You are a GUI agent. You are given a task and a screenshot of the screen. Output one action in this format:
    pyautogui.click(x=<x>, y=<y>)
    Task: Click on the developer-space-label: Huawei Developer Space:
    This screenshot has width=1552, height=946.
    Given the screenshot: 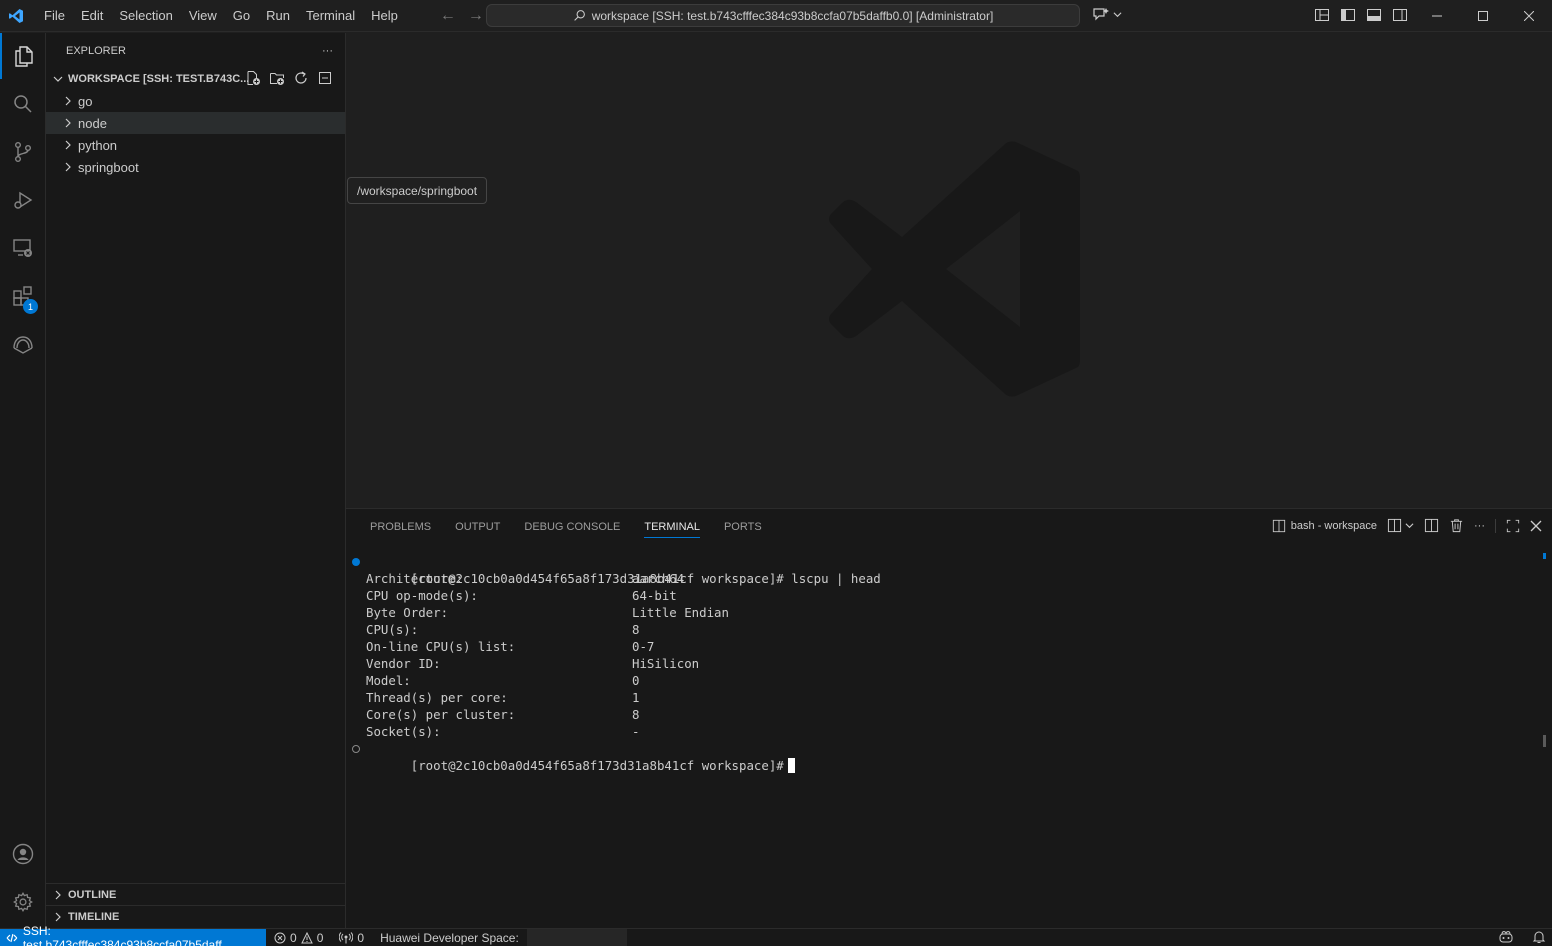 What is the action you would take?
    pyautogui.click(x=449, y=937)
    